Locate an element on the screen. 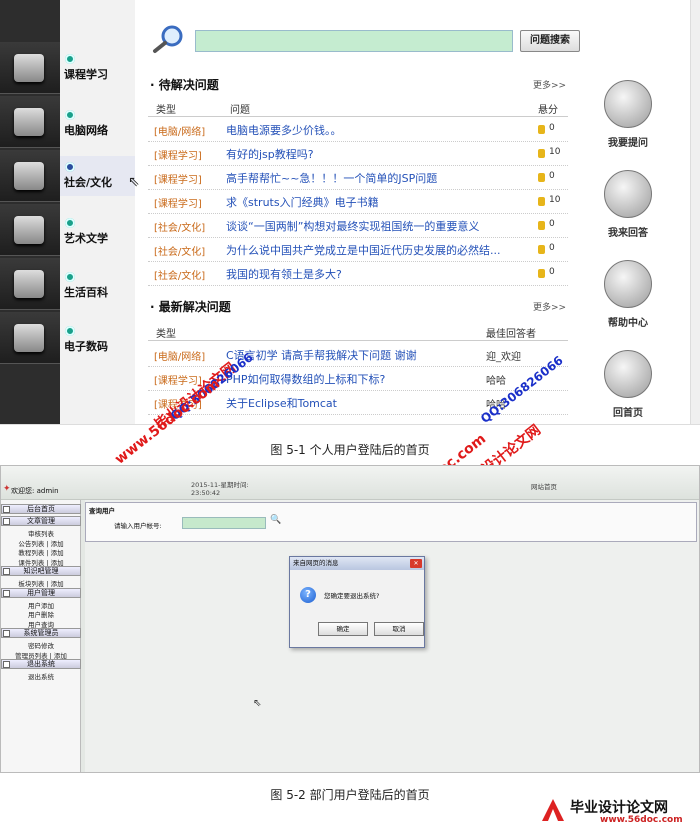 The width and height of the screenshot is (700, 828). help-center-button: 帮助中心 is located at coordinates (628, 294).